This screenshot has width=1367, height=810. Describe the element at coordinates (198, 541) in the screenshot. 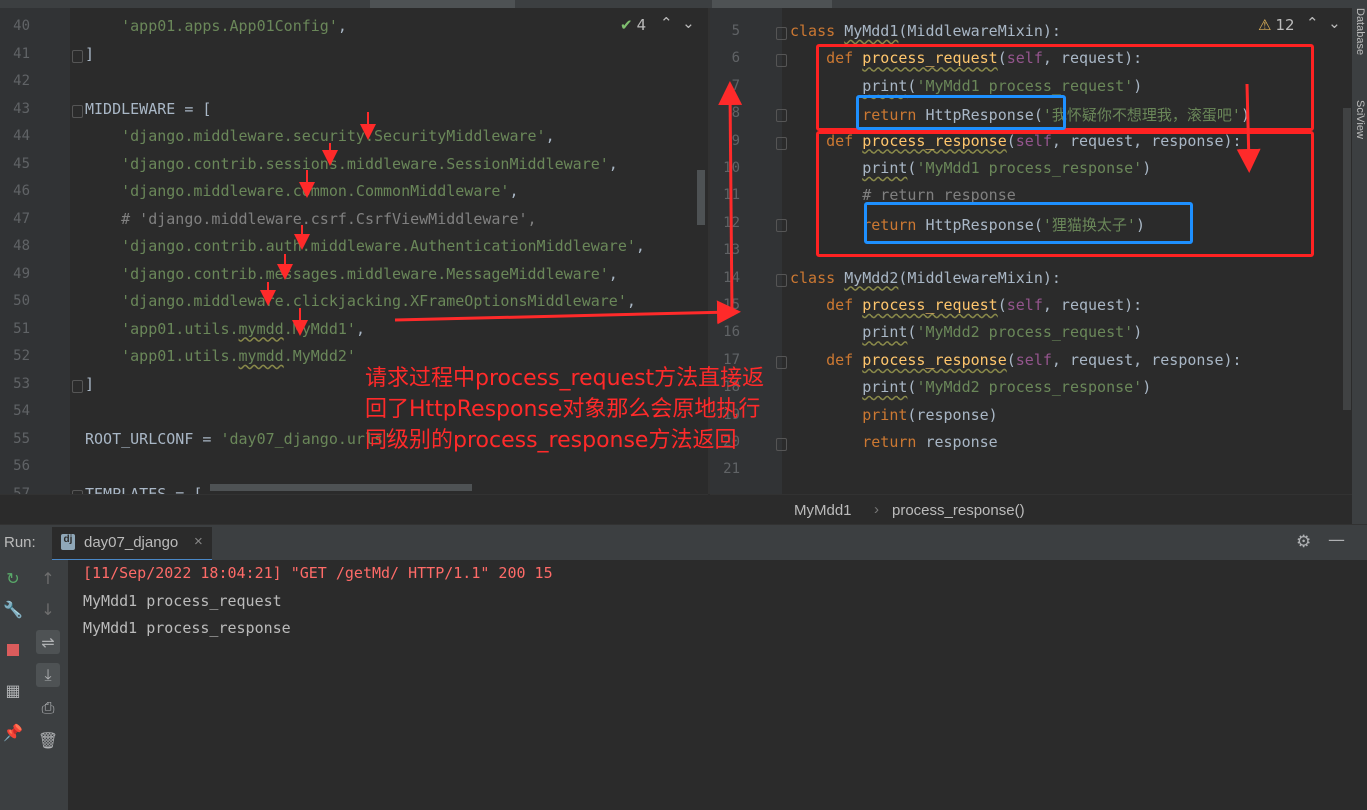

I see `close-icon: ×` at that location.